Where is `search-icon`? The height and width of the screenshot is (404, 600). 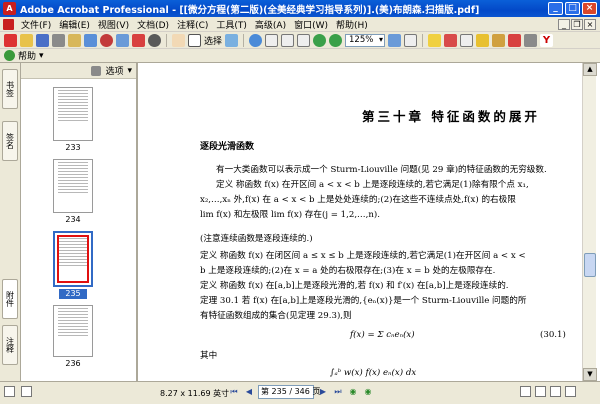
search-icon is located at coordinates (154, 40).